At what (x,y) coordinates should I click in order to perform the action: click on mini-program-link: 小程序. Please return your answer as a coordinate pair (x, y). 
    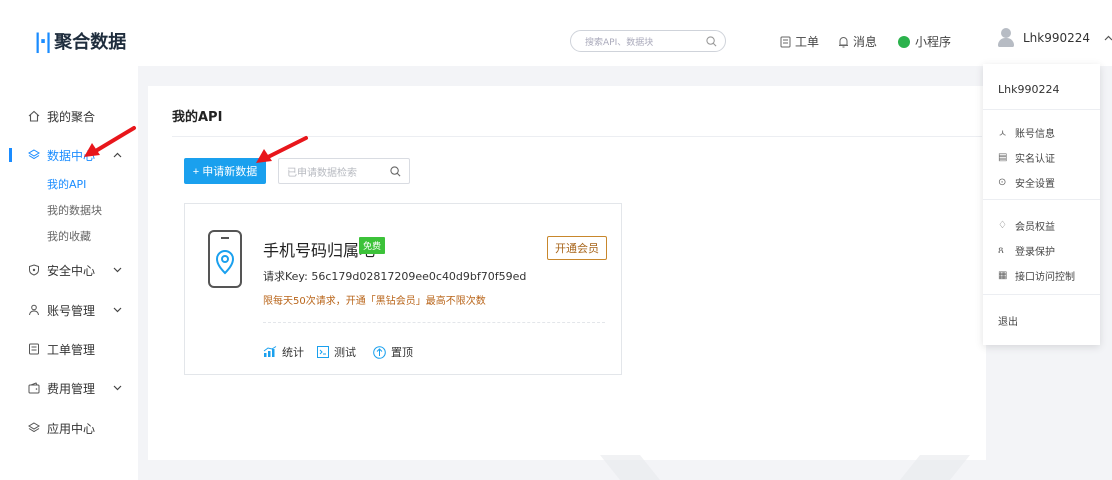
    Looking at the image, I should click on (924, 41).